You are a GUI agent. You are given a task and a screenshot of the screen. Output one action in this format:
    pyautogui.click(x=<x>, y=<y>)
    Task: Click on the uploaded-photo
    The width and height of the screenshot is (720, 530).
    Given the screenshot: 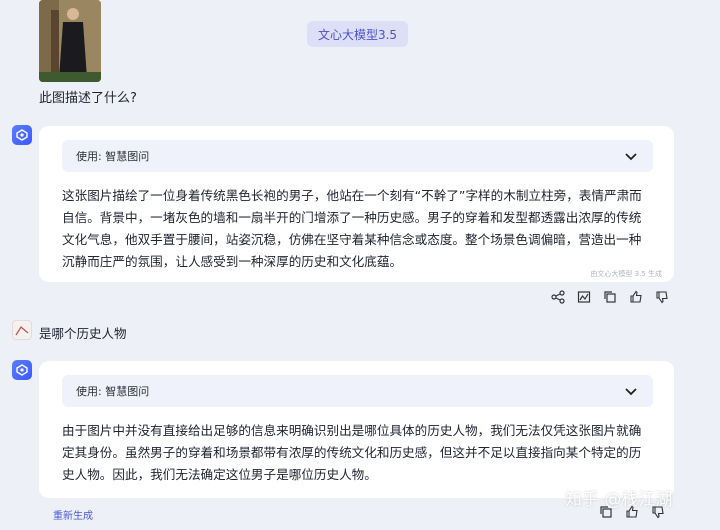 What is the action you would take?
    pyautogui.click(x=70, y=41)
    